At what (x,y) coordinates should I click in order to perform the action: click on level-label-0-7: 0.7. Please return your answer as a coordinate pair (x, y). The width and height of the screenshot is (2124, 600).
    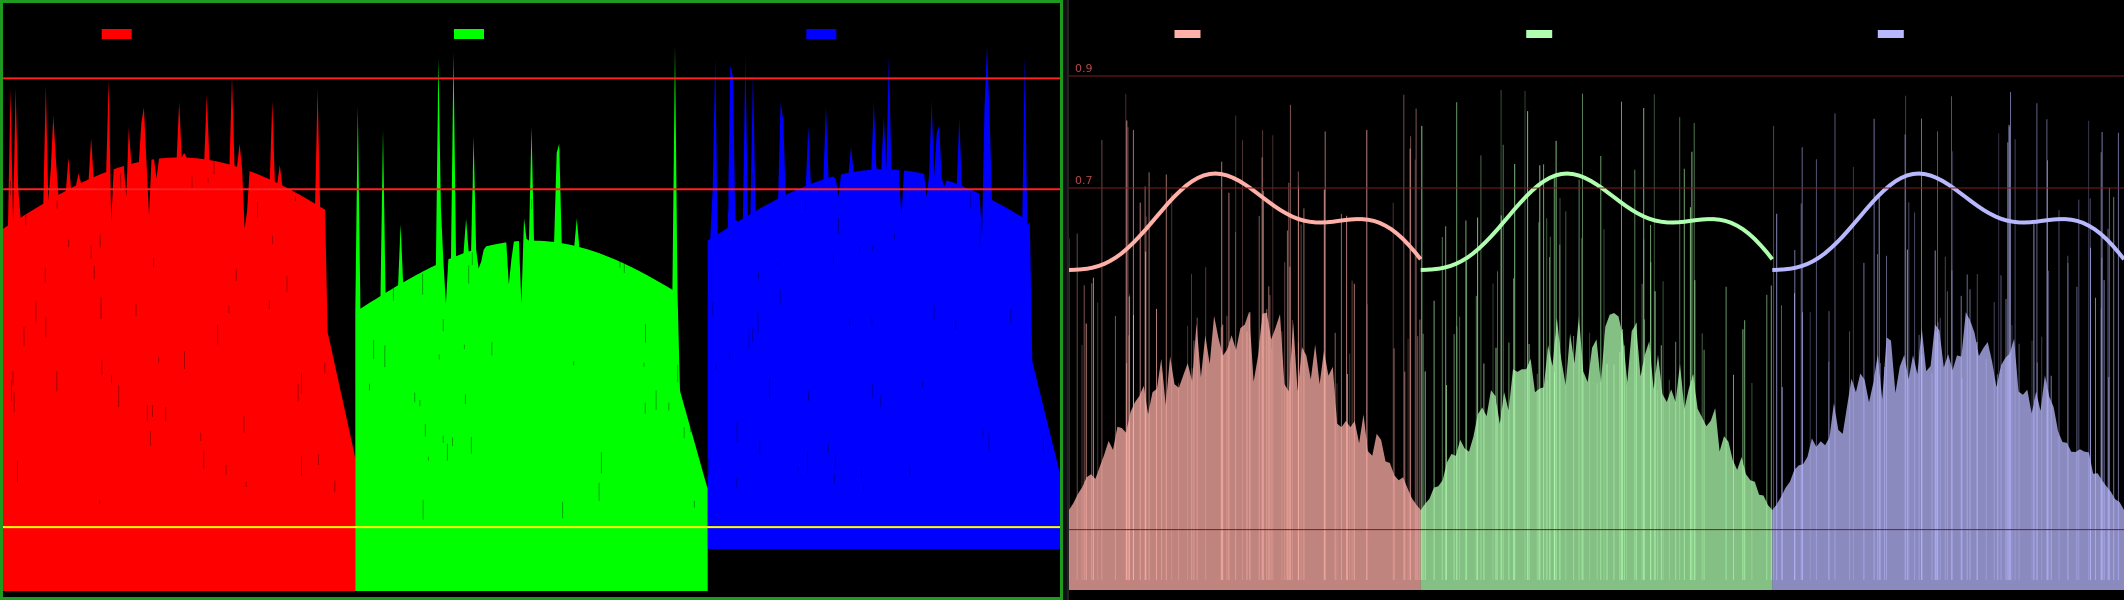
    Looking at the image, I should click on (1084, 180).